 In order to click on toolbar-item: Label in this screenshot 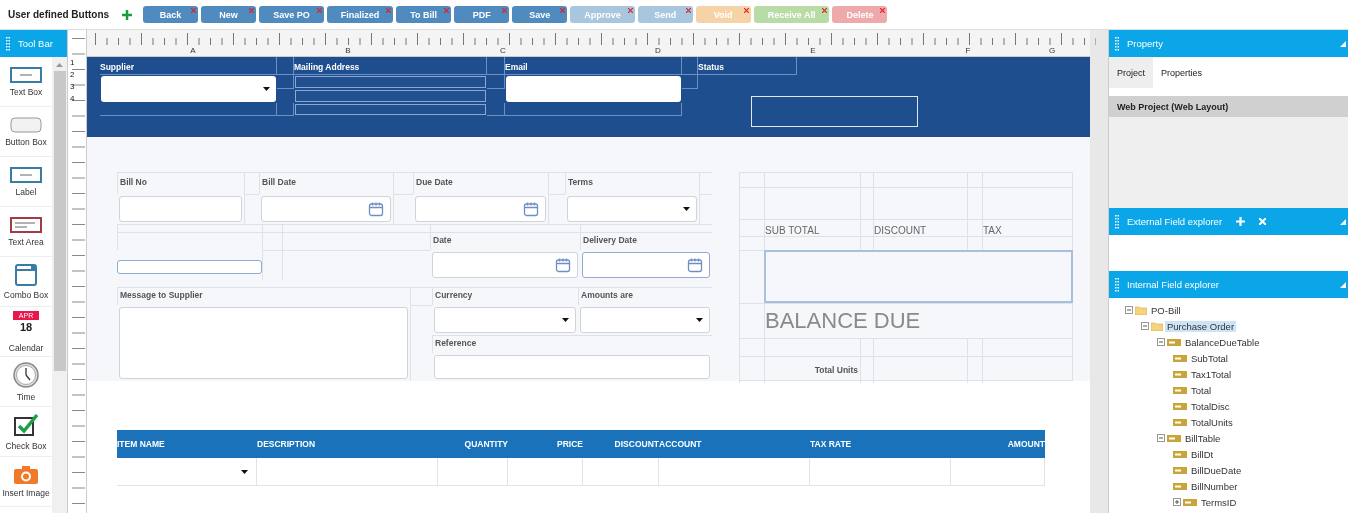, I will do `click(26, 182)`.